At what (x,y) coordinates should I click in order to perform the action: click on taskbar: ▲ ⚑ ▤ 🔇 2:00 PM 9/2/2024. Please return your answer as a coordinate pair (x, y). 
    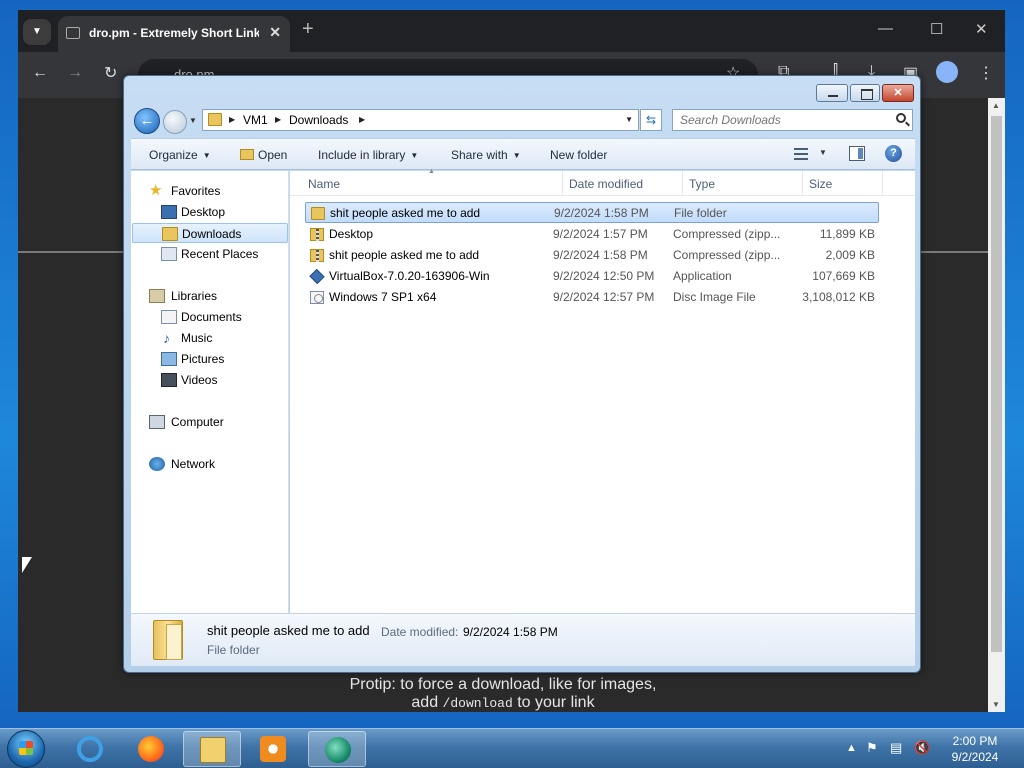
    Looking at the image, I should click on (512, 748).